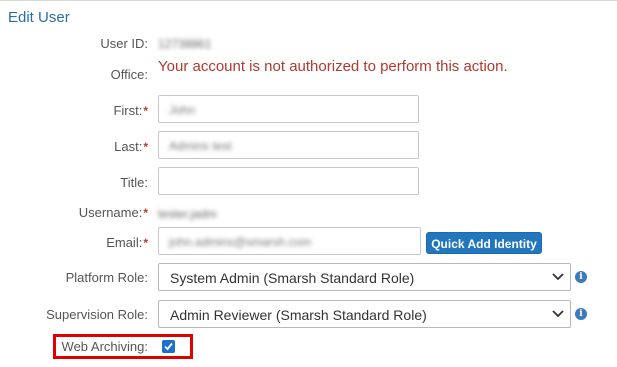 The width and height of the screenshot is (617, 367). Describe the element at coordinates (185, 44) in the screenshot. I see `user-id-value: 12738861` at that location.